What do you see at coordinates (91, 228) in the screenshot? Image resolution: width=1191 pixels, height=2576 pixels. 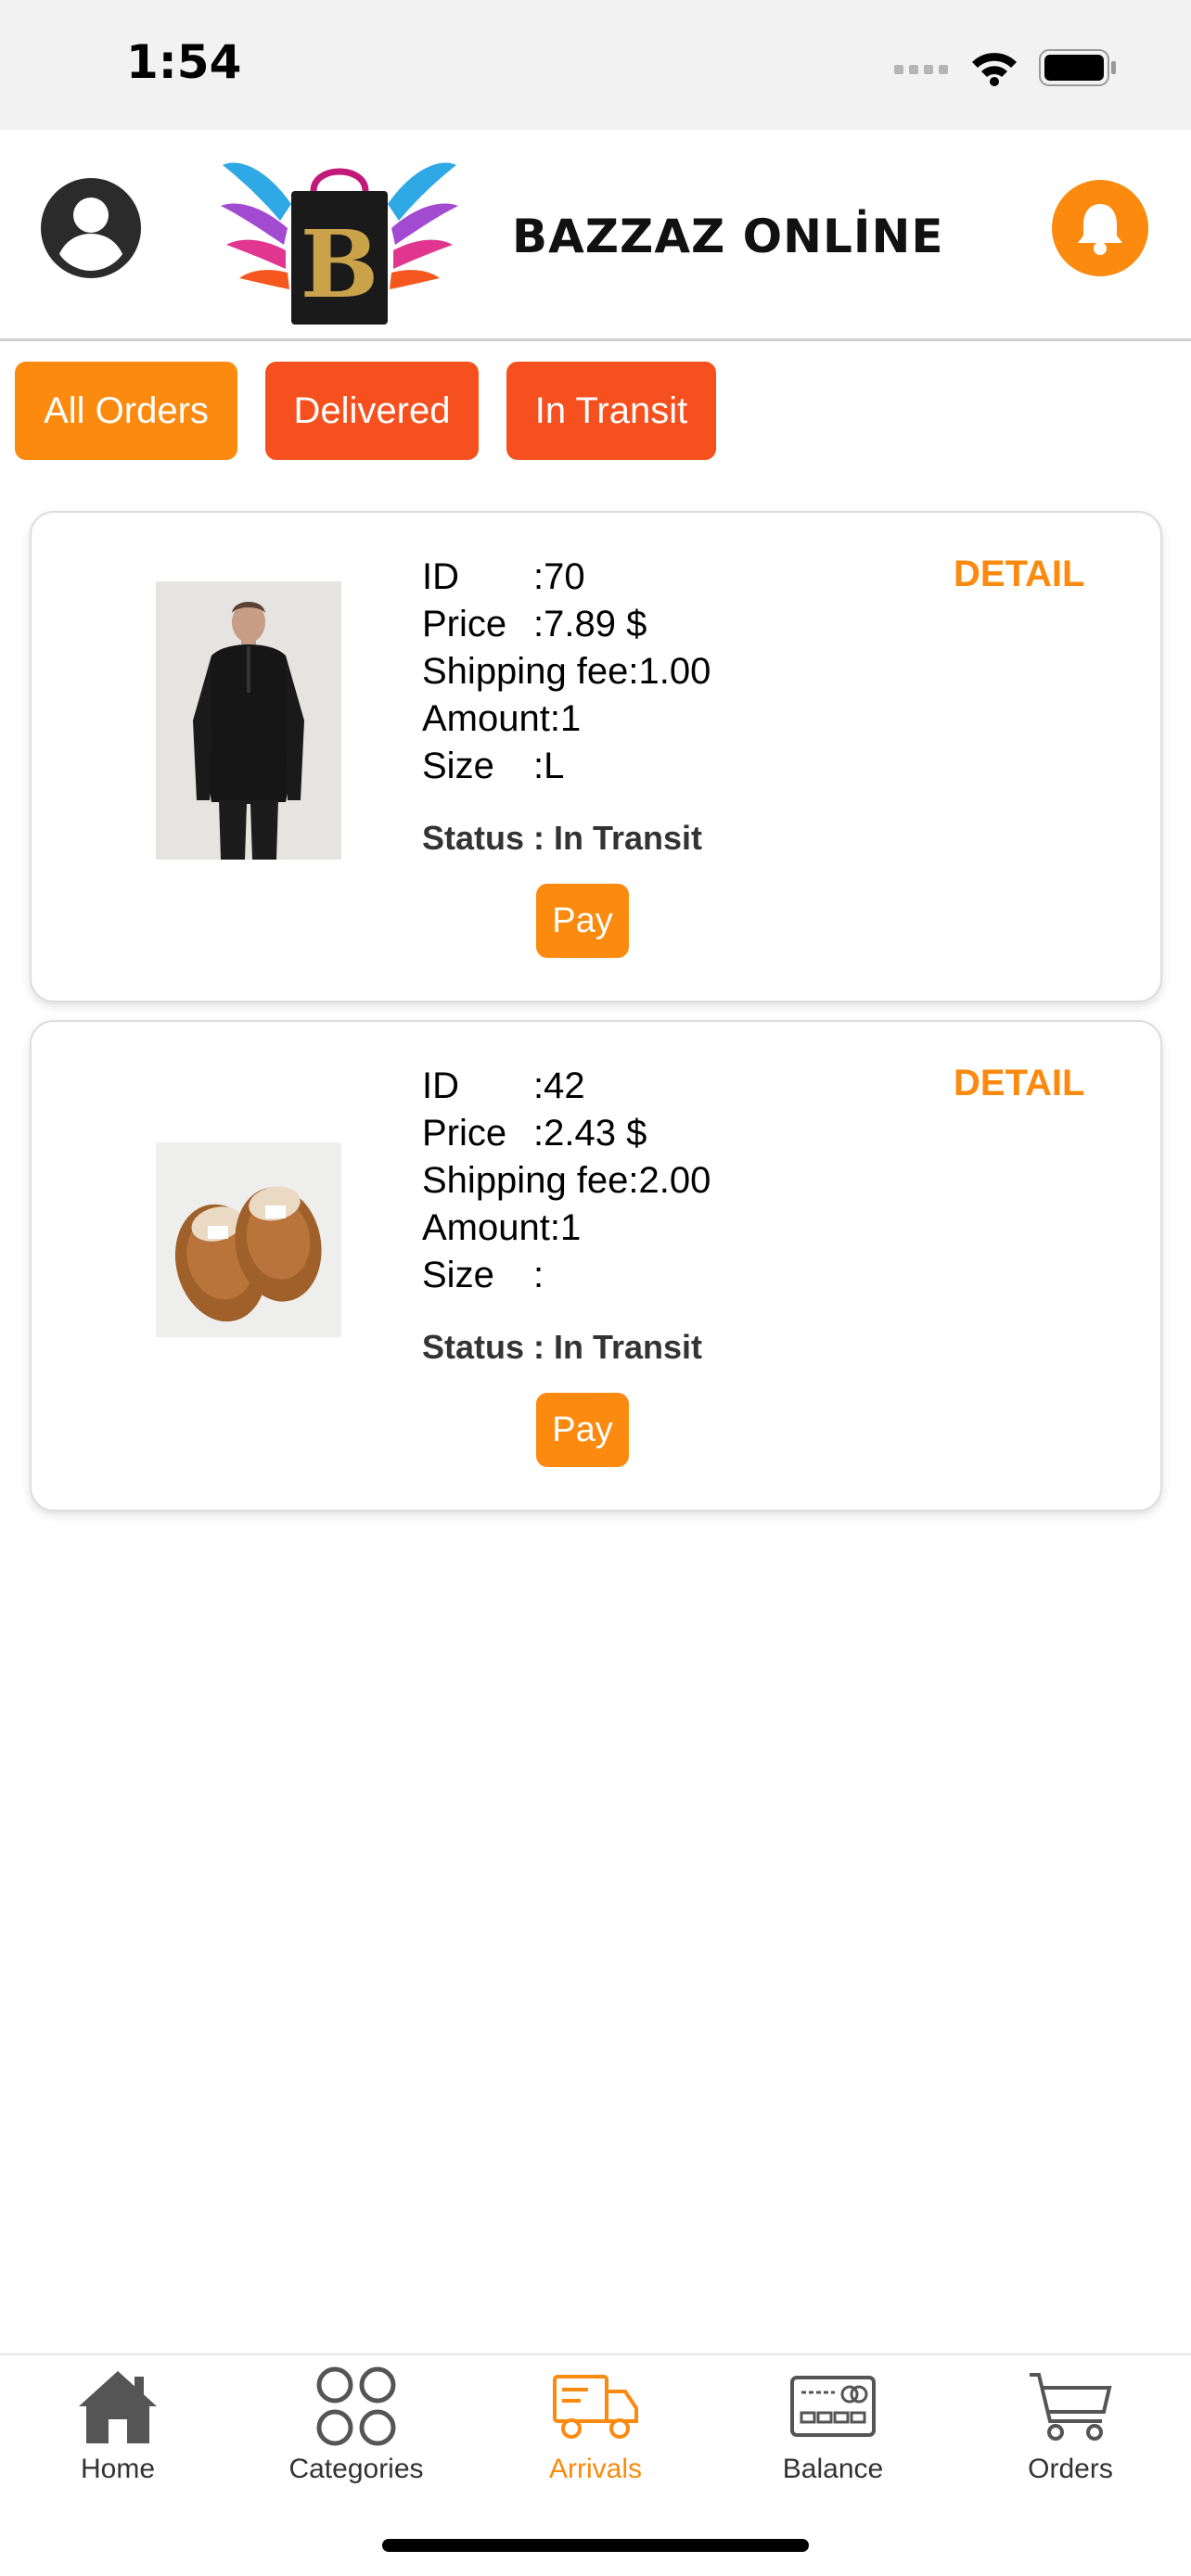 I see `profile-avatar-icon` at bounding box center [91, 228].